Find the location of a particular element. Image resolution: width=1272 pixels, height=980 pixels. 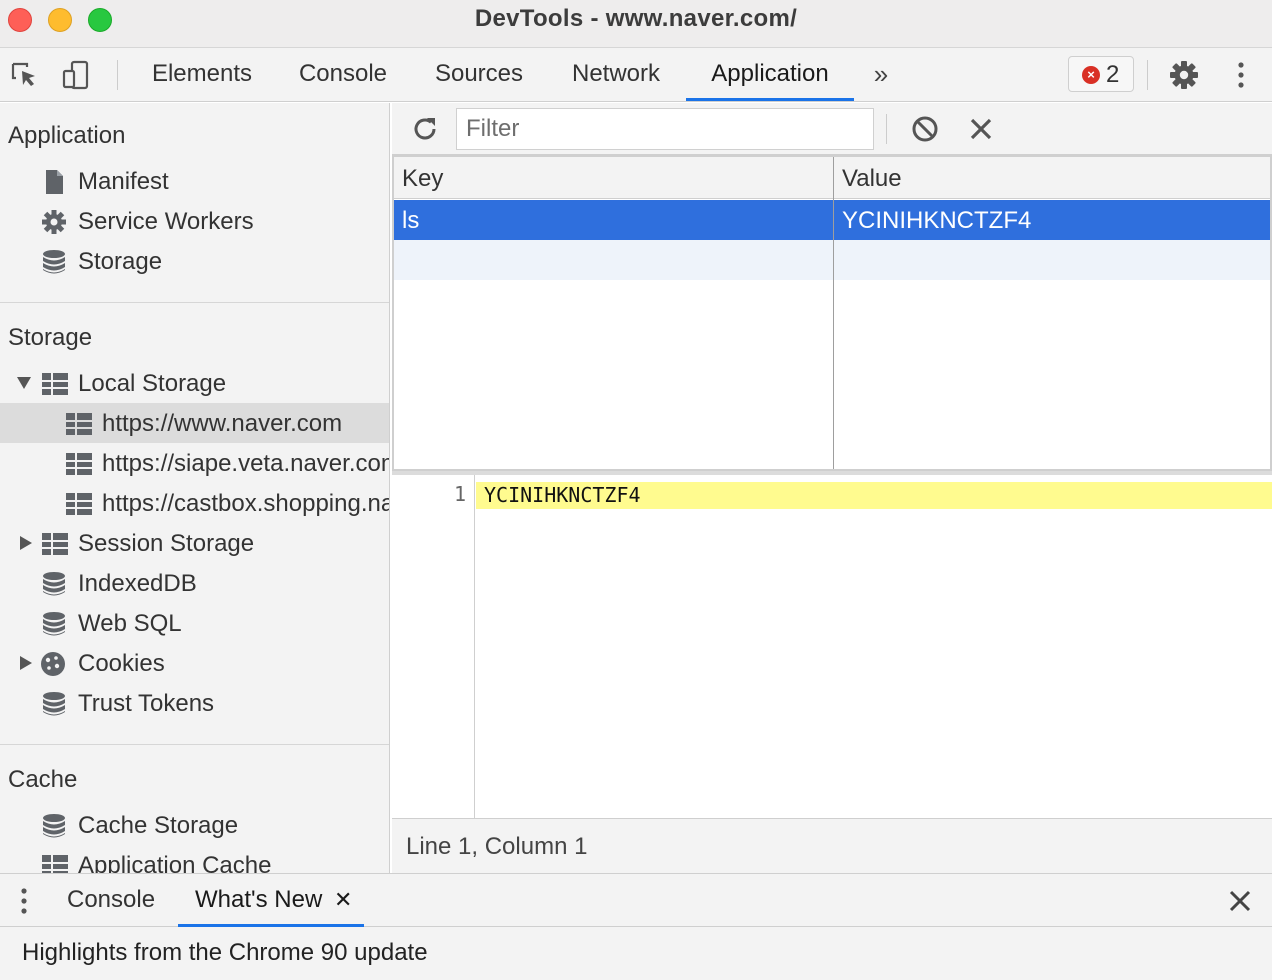

sidebar-item-service-workers: Service Workers is located at coordinates (194, 221).